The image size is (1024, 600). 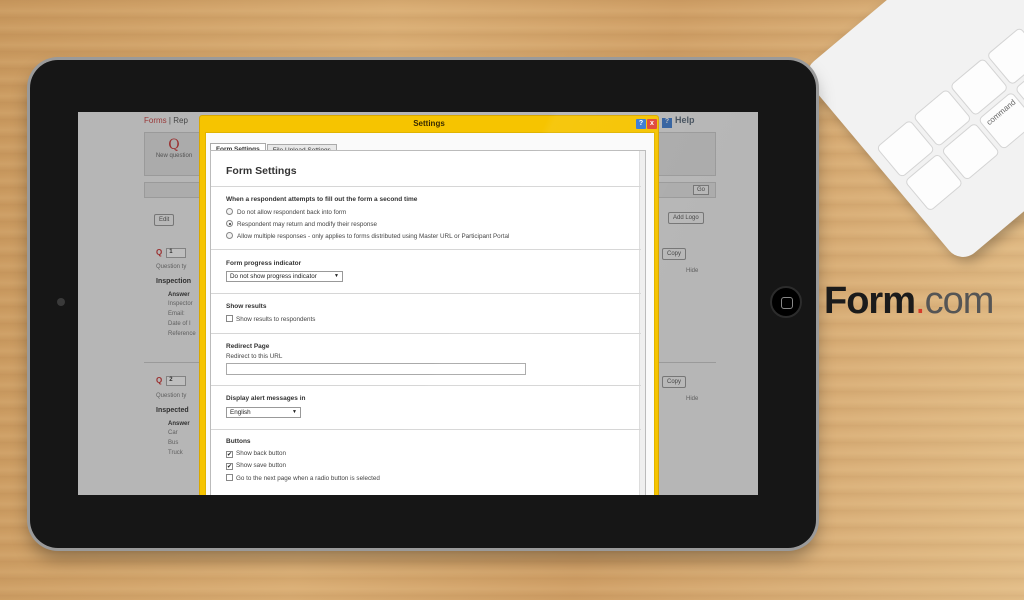 I want to click on dialog-title: Settings, so click(x=429, y=123).